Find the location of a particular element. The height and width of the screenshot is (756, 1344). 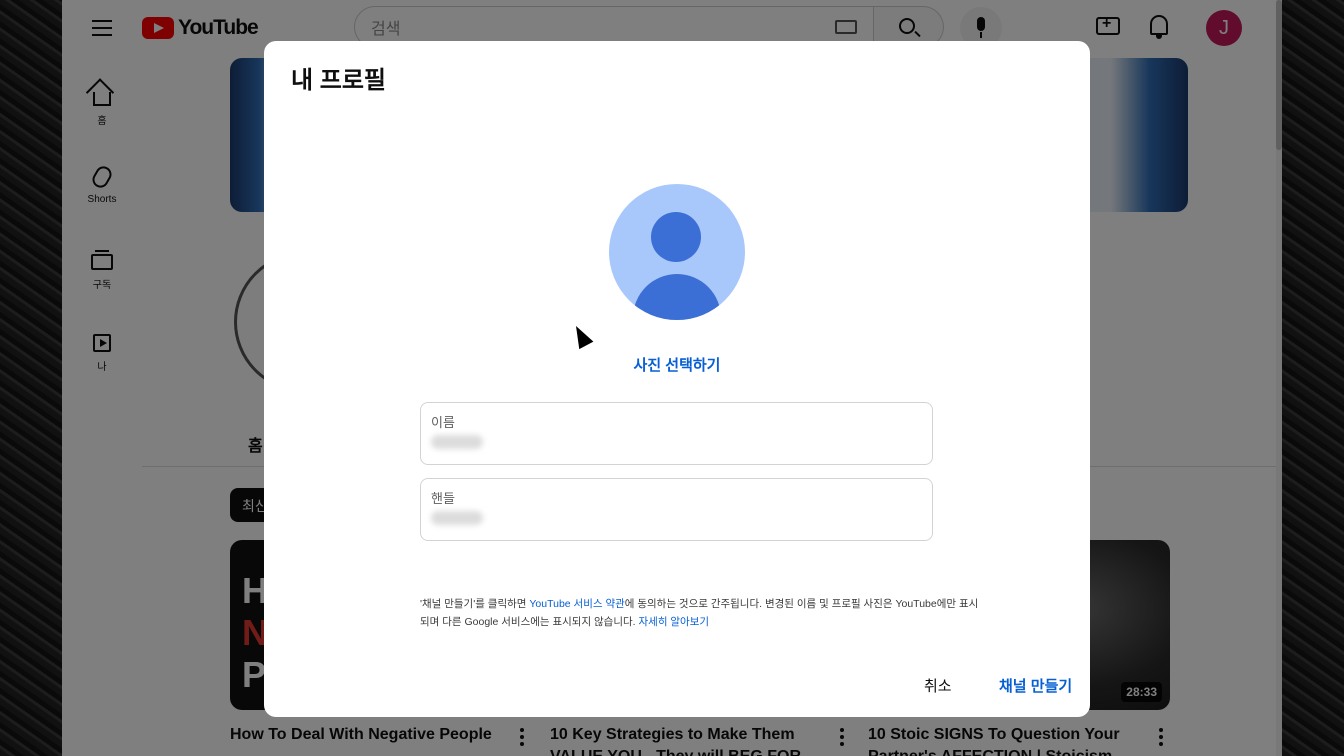

avatar-head is located at coordinates (676, 237).